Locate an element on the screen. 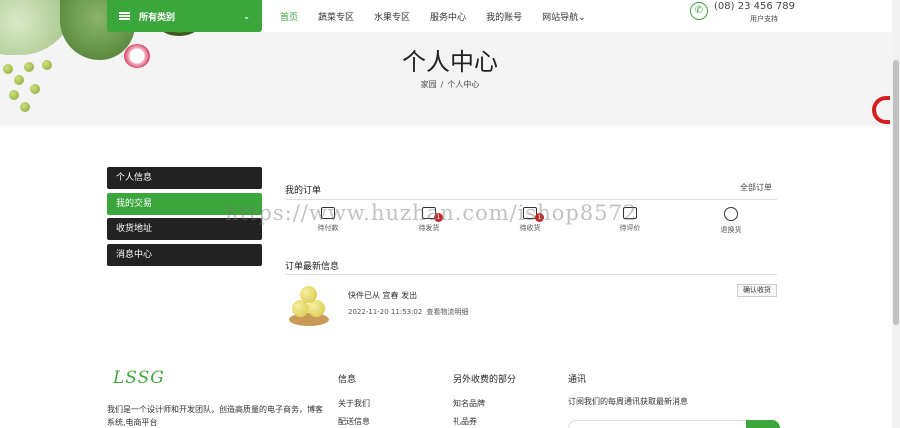  product-thumbnail is located at coordinates (309, 305).